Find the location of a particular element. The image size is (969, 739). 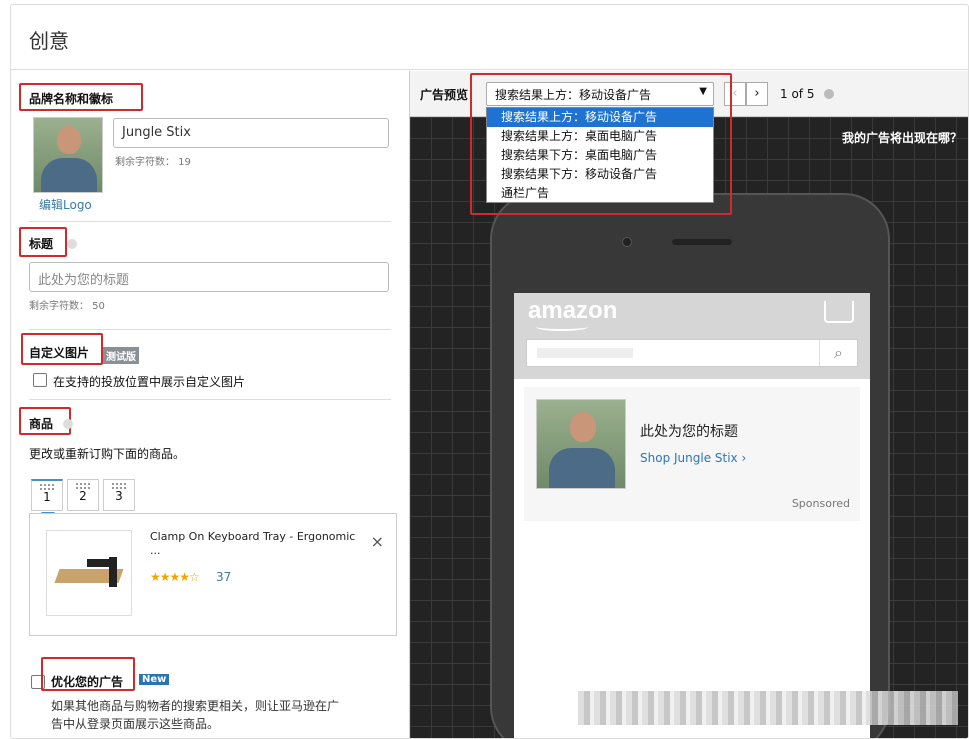

star-rating: ★★★★☆ is located at coordinates (175, 577).